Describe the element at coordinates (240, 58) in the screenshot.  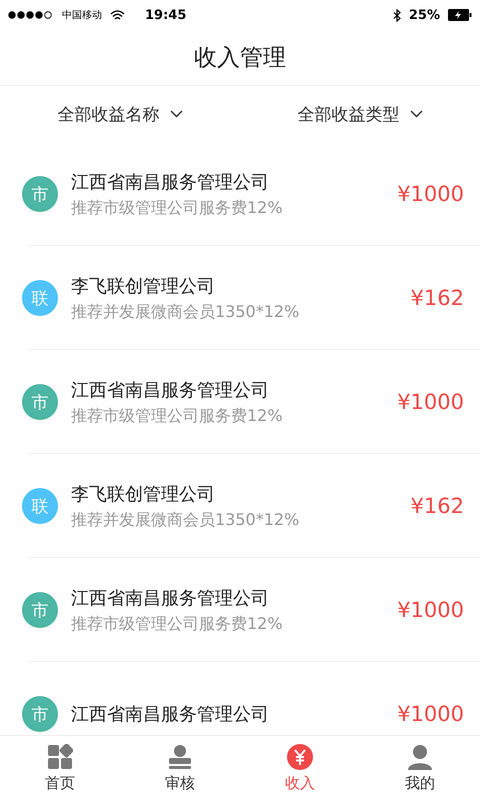
I see `page-title: 收入管理` at that location.